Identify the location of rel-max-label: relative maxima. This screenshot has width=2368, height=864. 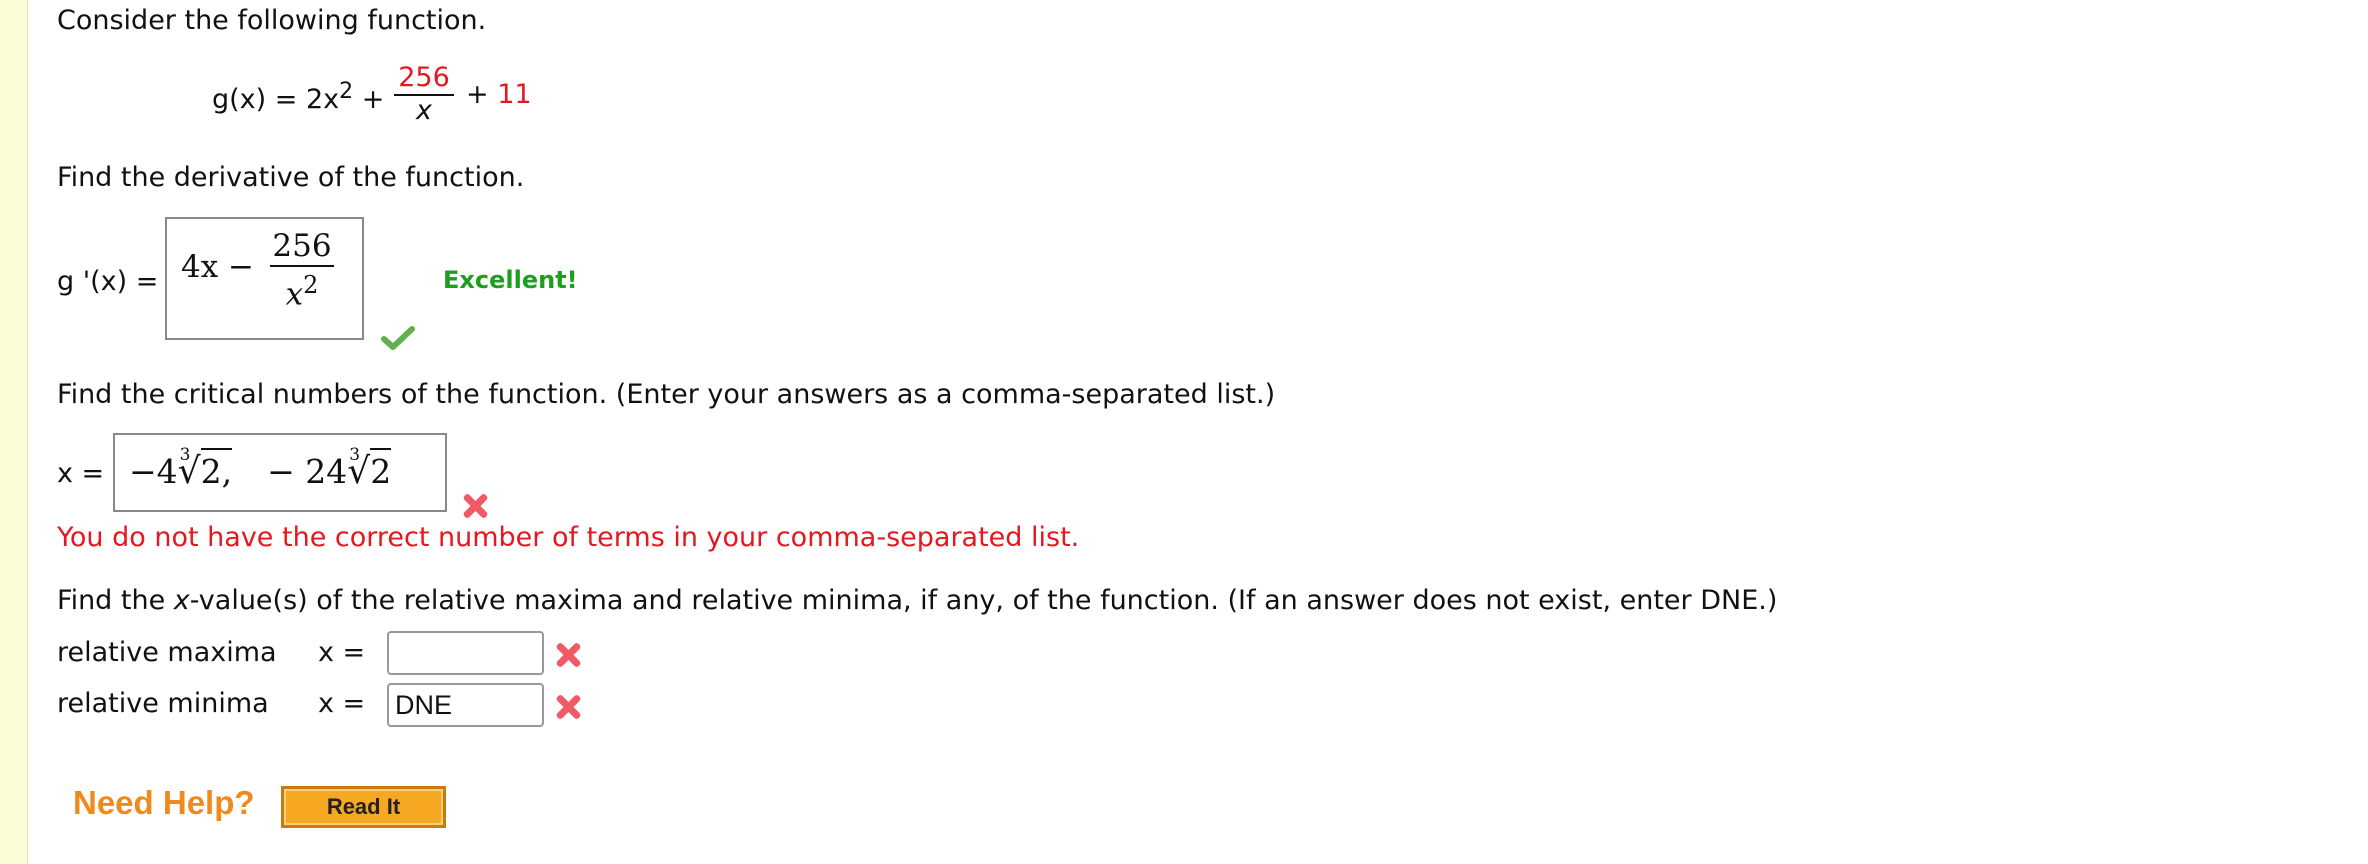
(167, 652).